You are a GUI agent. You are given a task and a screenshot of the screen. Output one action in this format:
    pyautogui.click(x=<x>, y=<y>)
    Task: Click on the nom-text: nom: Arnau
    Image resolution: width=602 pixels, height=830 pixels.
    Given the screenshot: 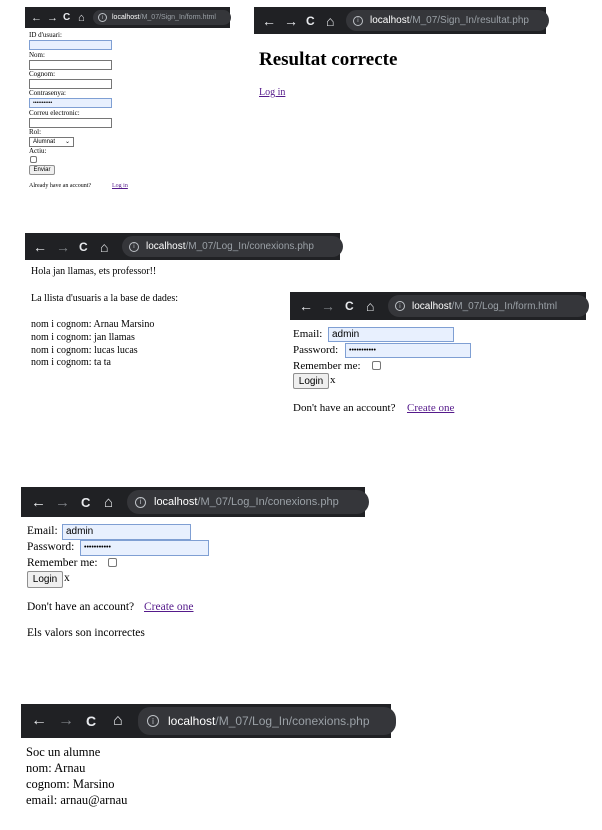 What is the action you would take?
    pyautogui.click(x=56, y=768)
    